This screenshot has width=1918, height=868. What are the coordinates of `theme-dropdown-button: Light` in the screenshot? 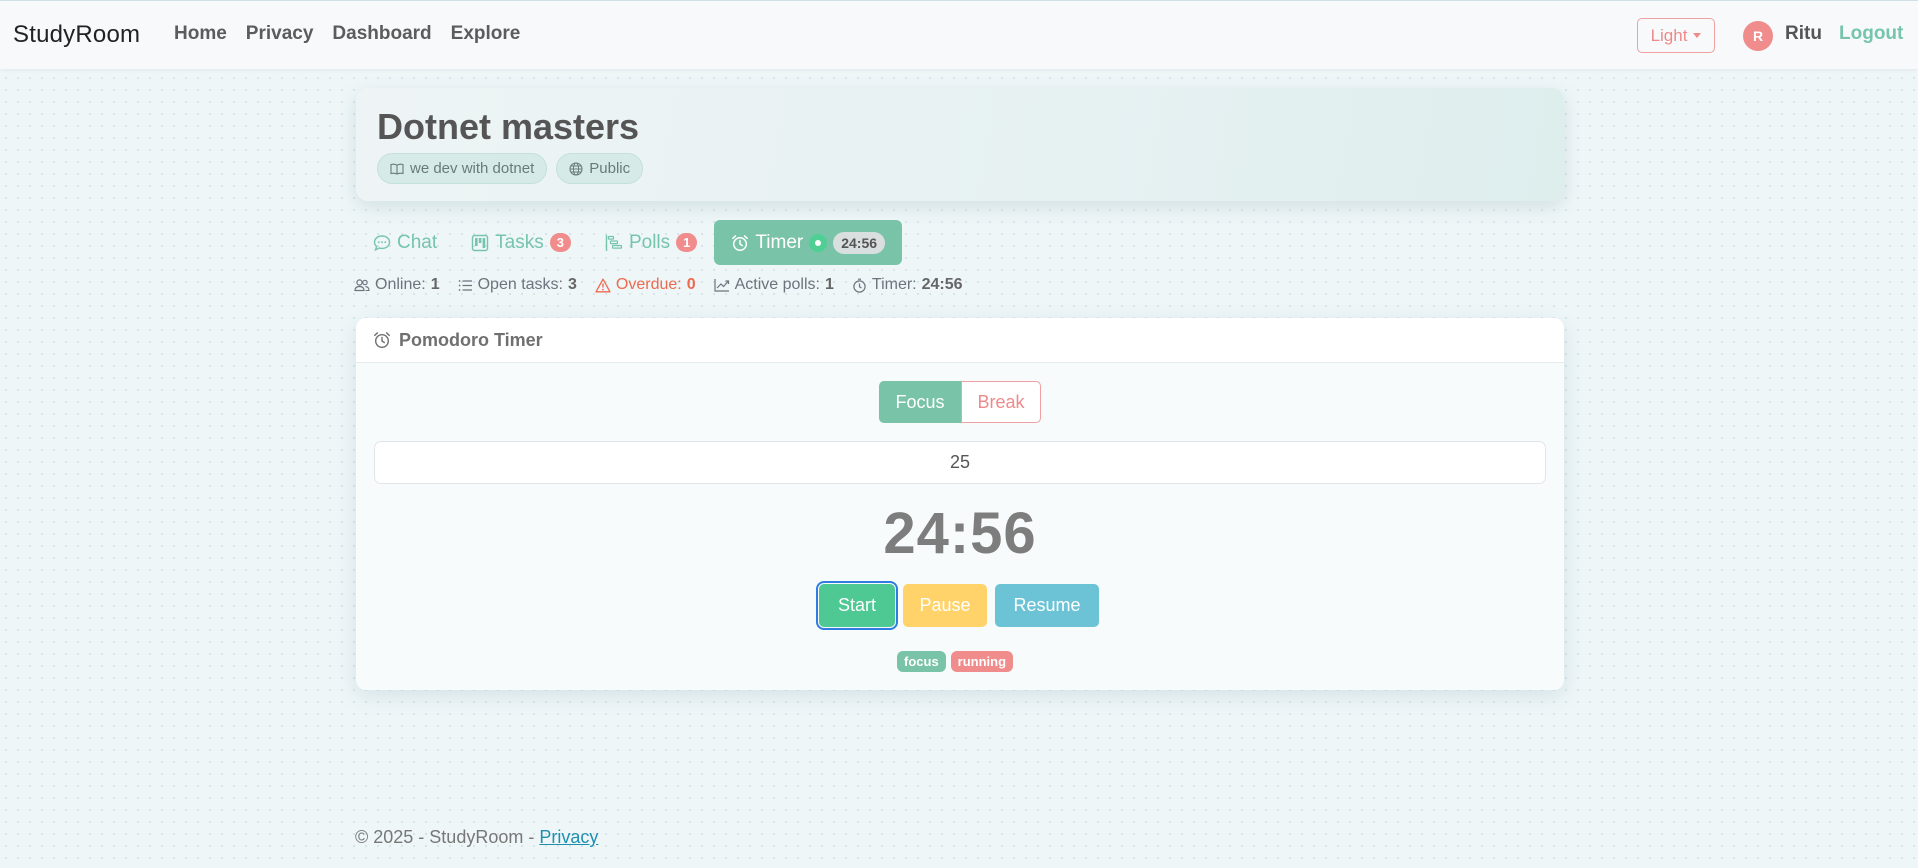 It's located at (1676, 35).